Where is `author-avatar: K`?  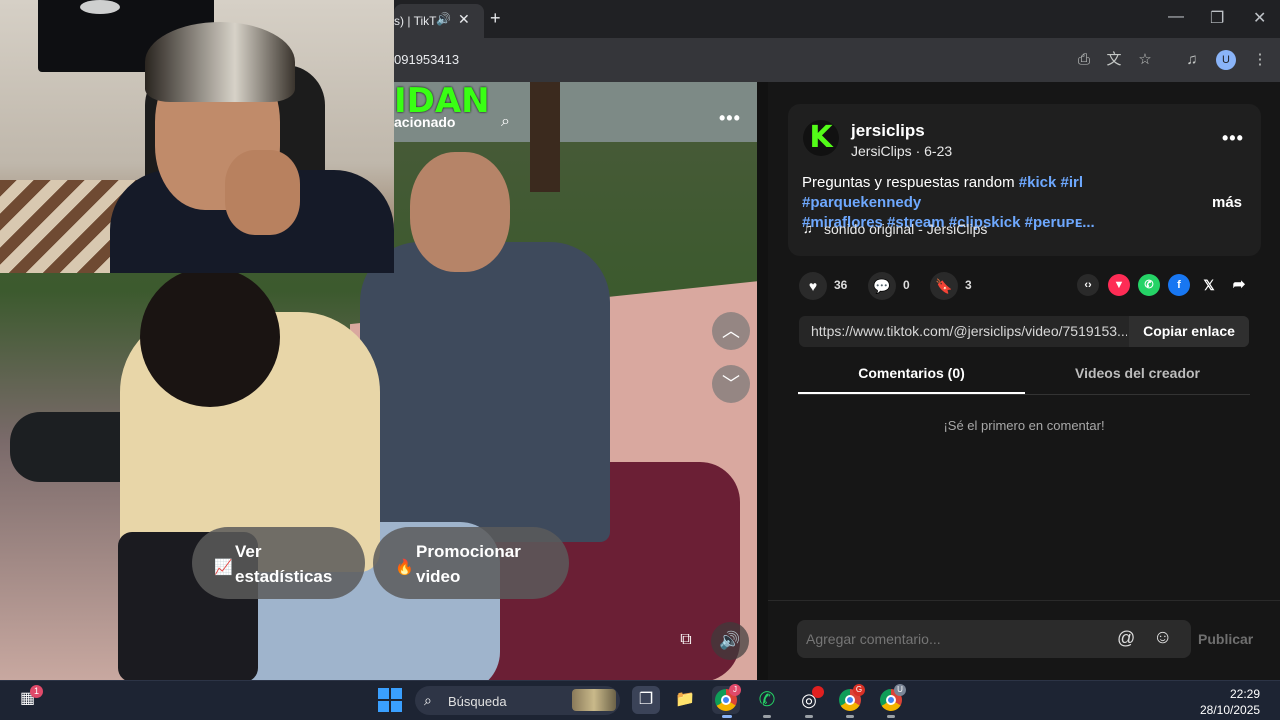 author-avatar: K is located at coordinates (821, 138).